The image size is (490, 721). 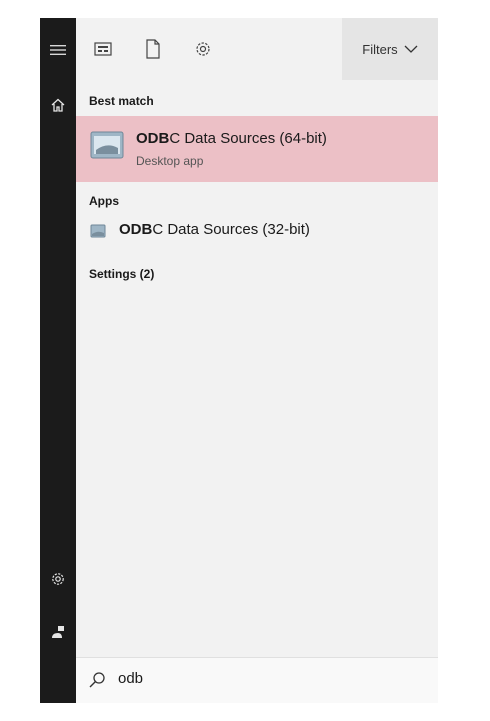 I want to click on app-item: ODBC Data Sources (32-bit), so click(x=257, y=231).